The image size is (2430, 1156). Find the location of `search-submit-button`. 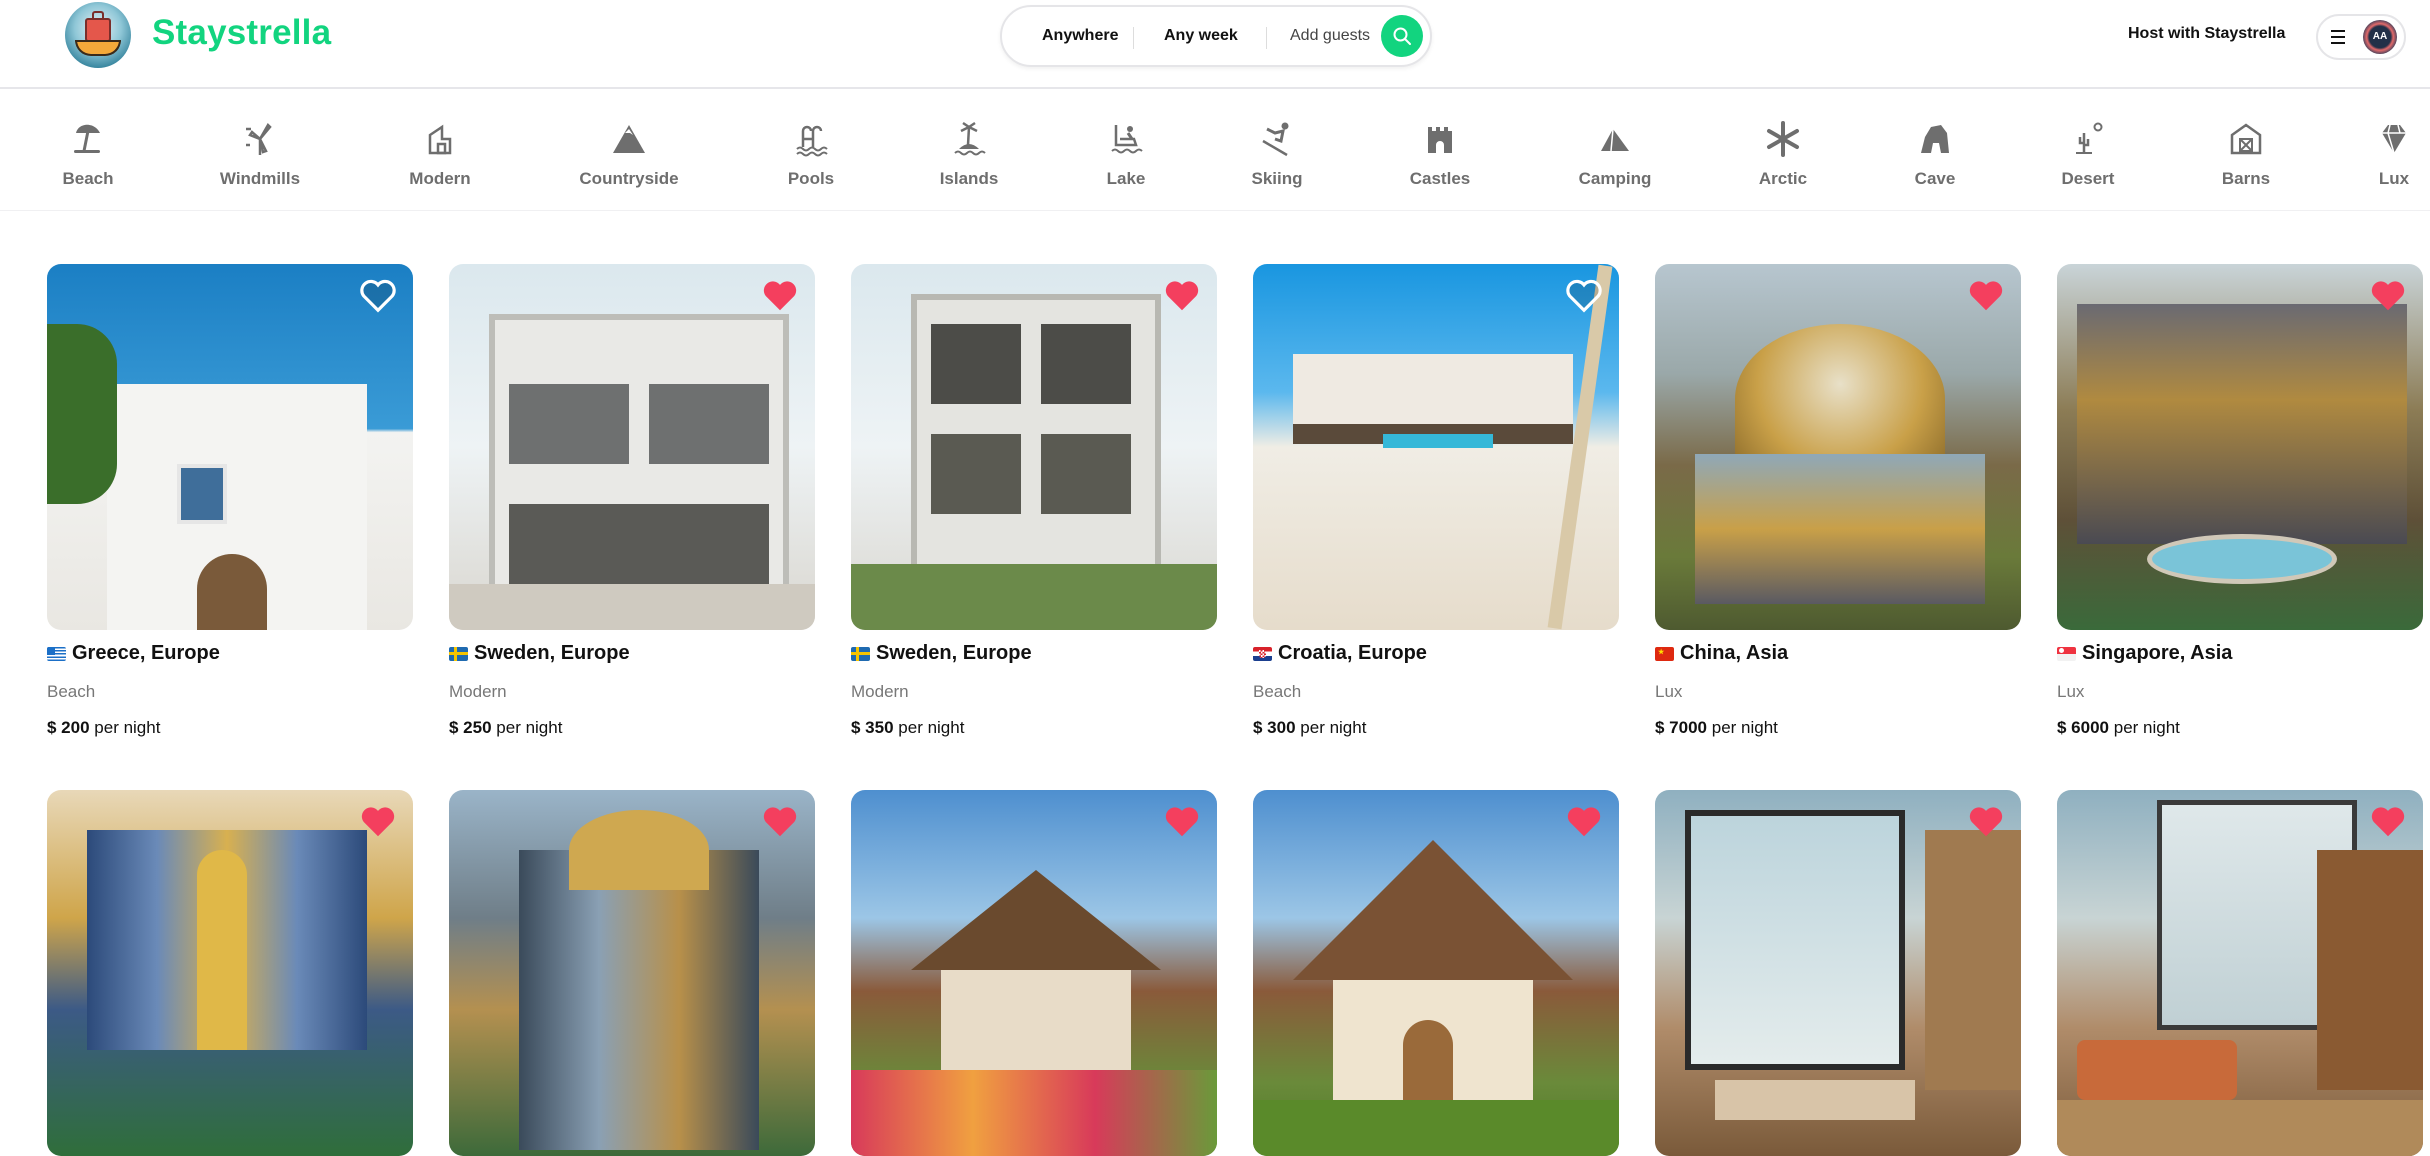

search-submit-button is located at coordinates (1402, 36).